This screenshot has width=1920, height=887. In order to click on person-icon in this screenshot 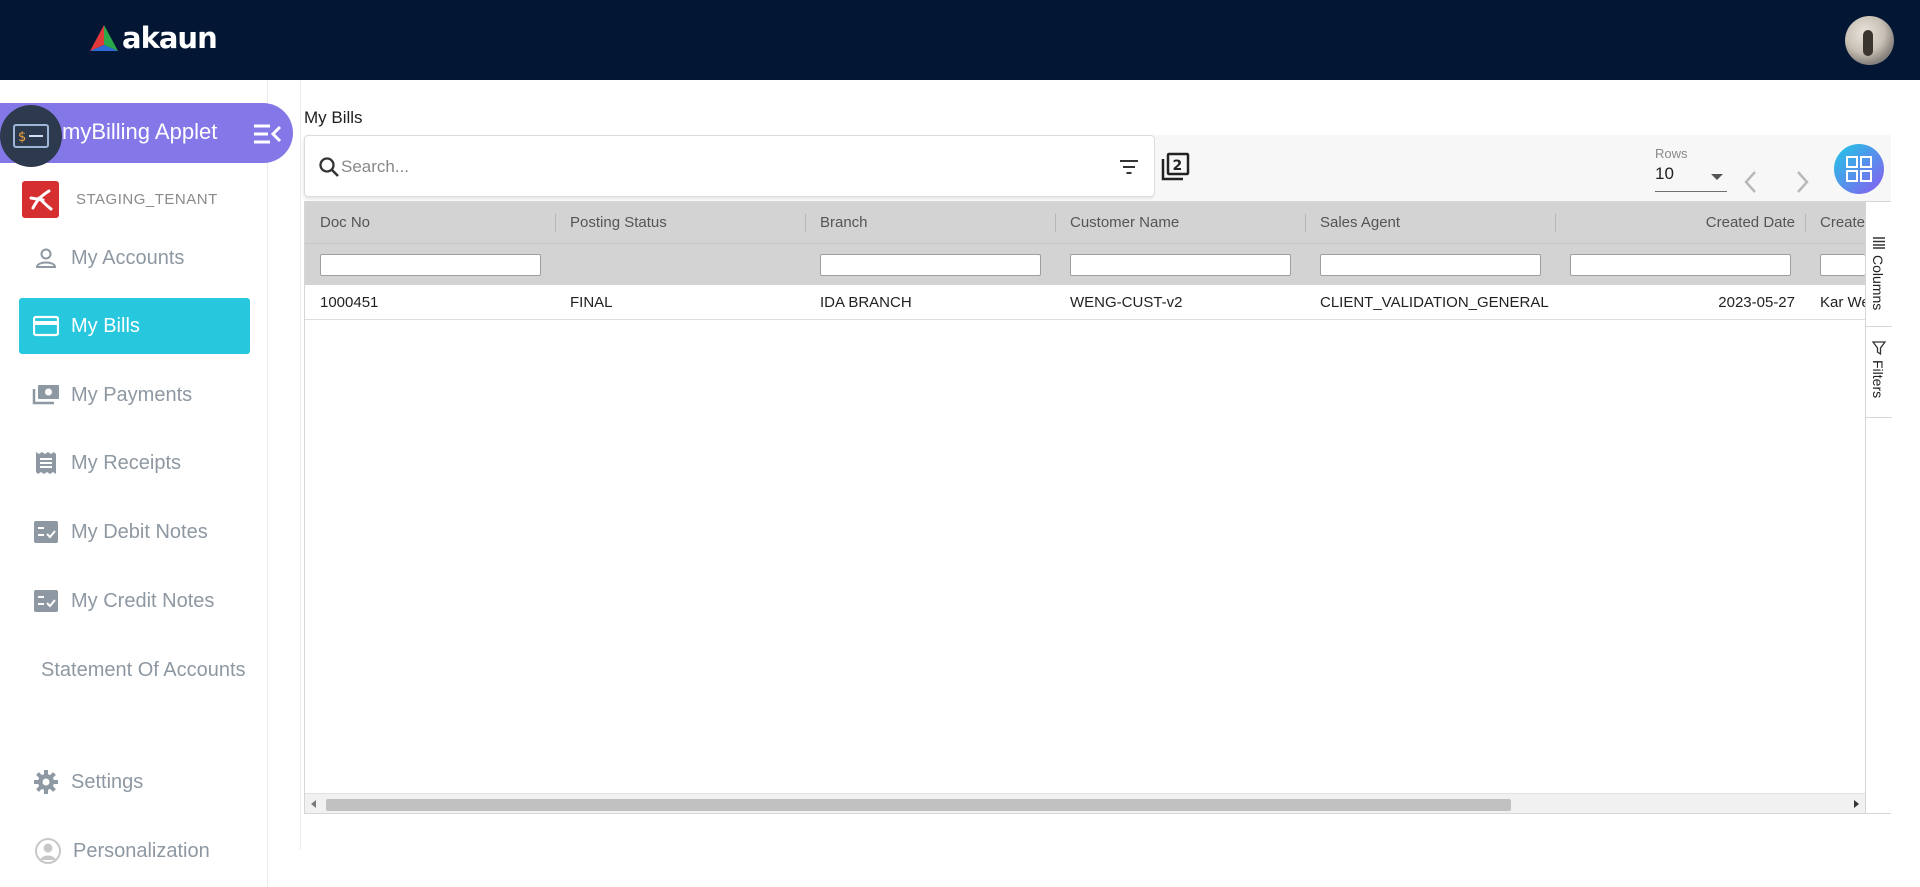, I will do `click(46, 258)`.